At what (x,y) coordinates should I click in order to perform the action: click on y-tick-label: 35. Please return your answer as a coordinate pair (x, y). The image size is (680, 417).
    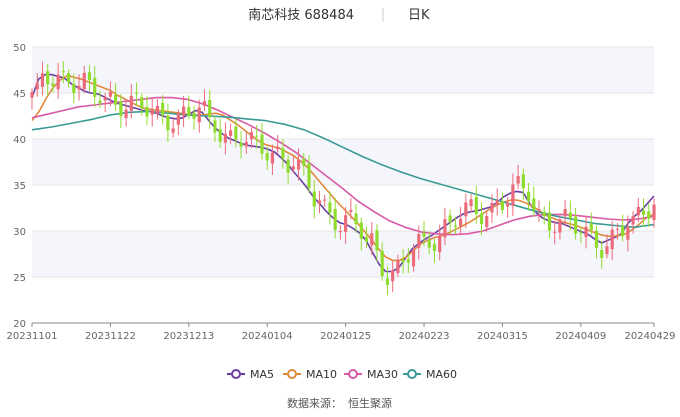
    Looking at the image, I should click on (19, 186).